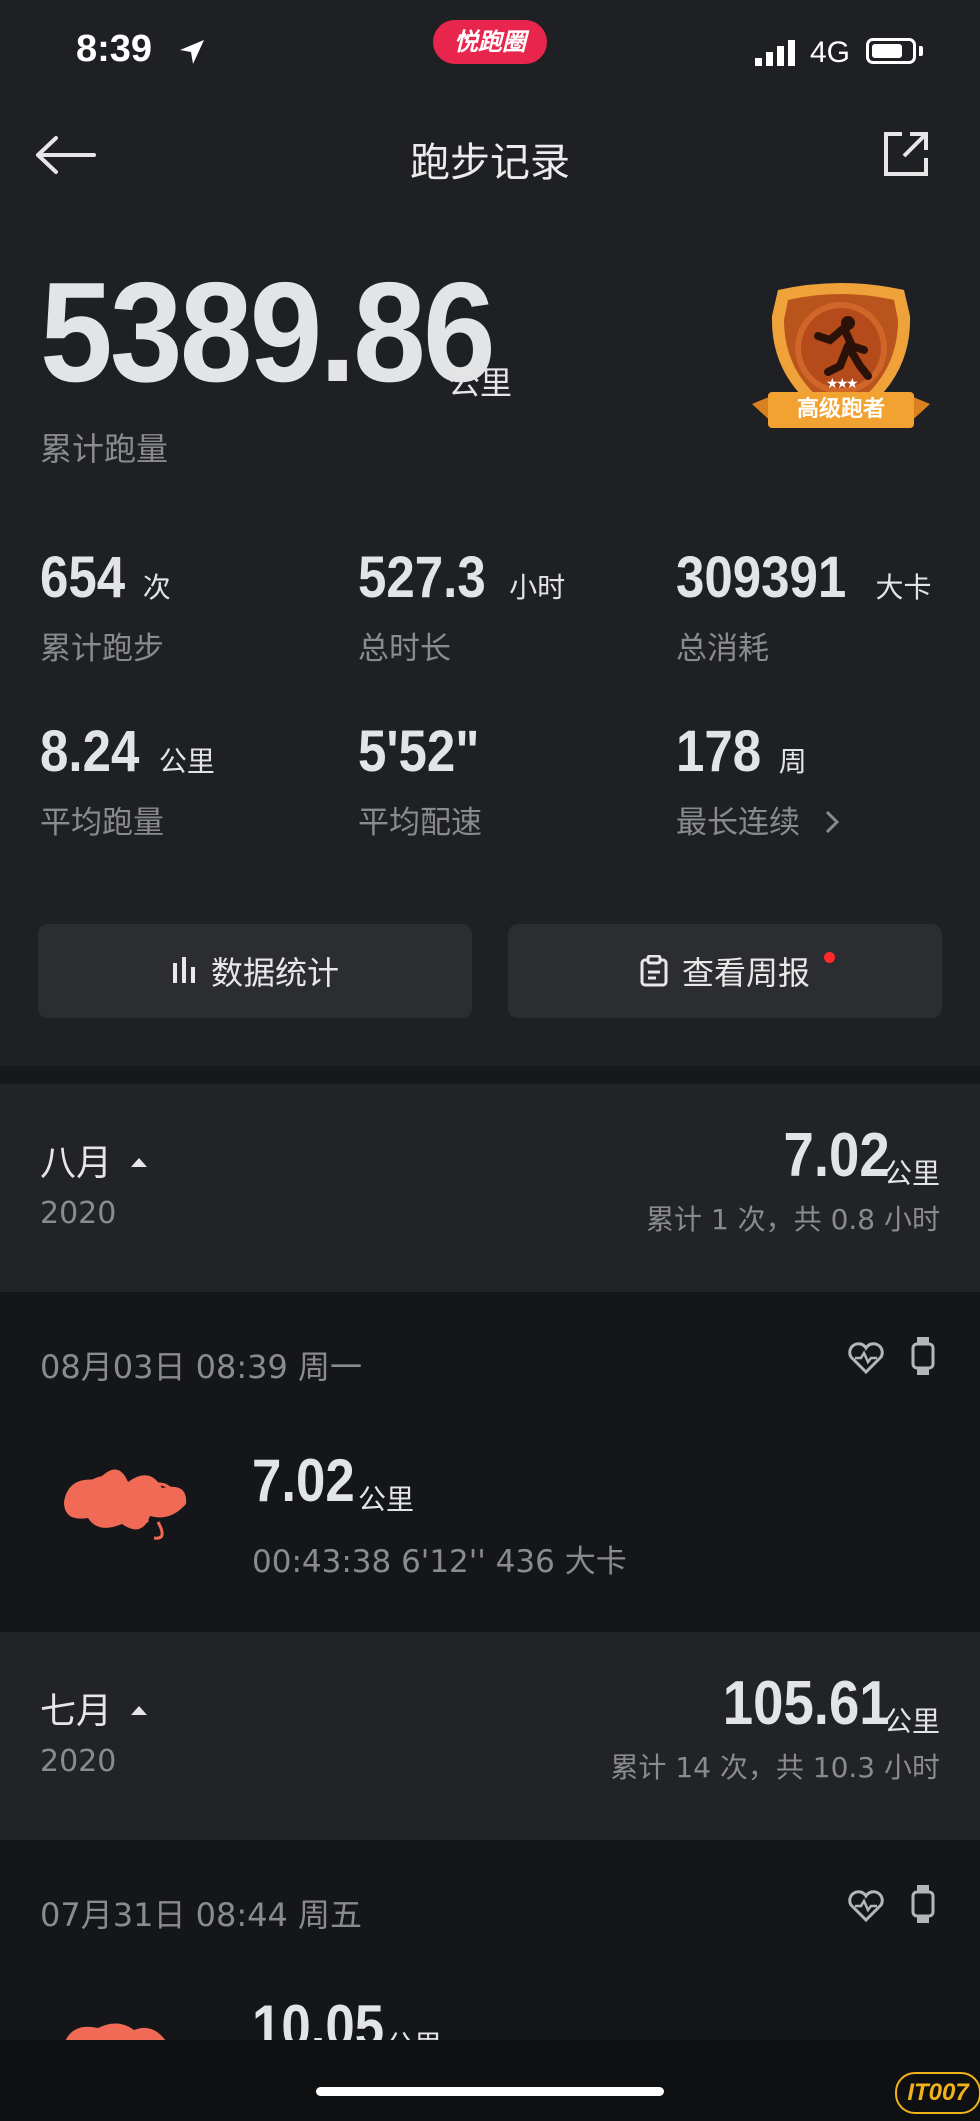  I want to click on network-type: 4G, so click(830, 52).